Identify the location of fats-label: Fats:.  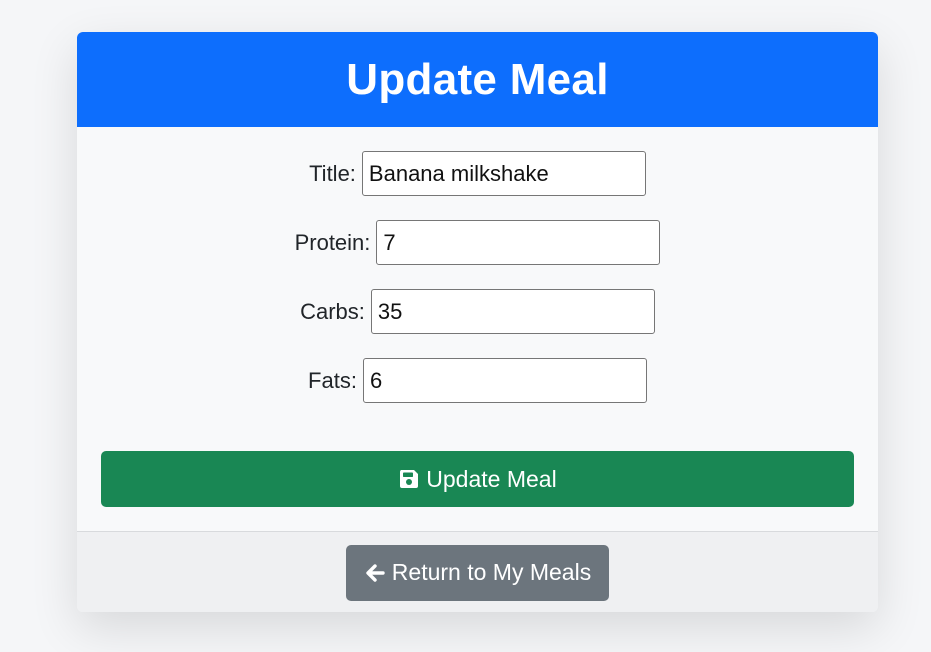
(332, 380).